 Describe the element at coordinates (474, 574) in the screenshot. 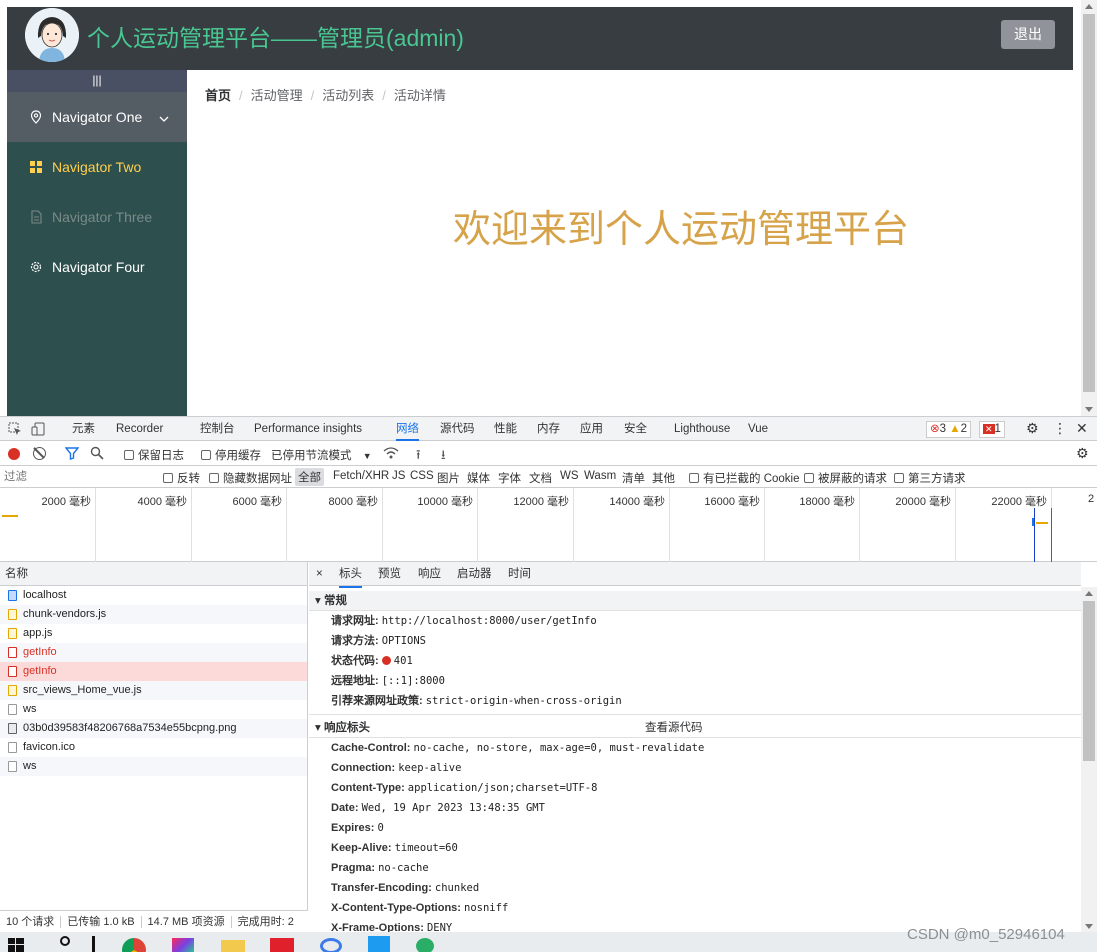

I see `tab-initiator: 启动器` at that location.